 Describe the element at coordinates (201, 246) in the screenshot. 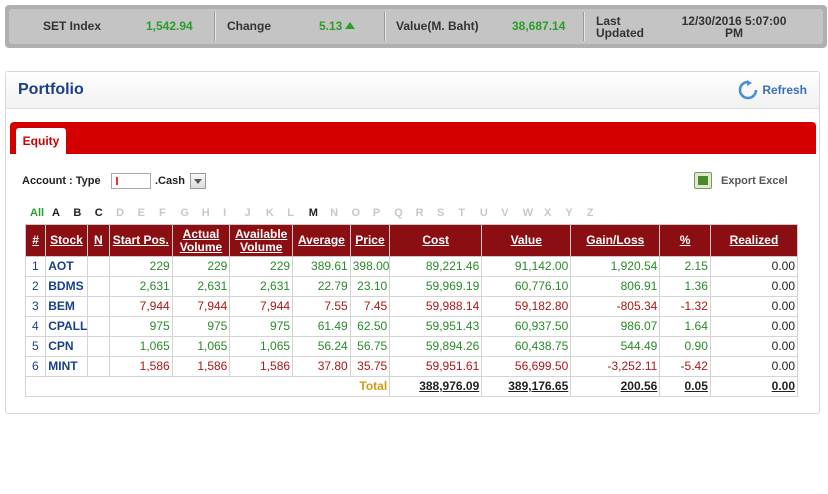

I see `header-line: Volume` at that location.